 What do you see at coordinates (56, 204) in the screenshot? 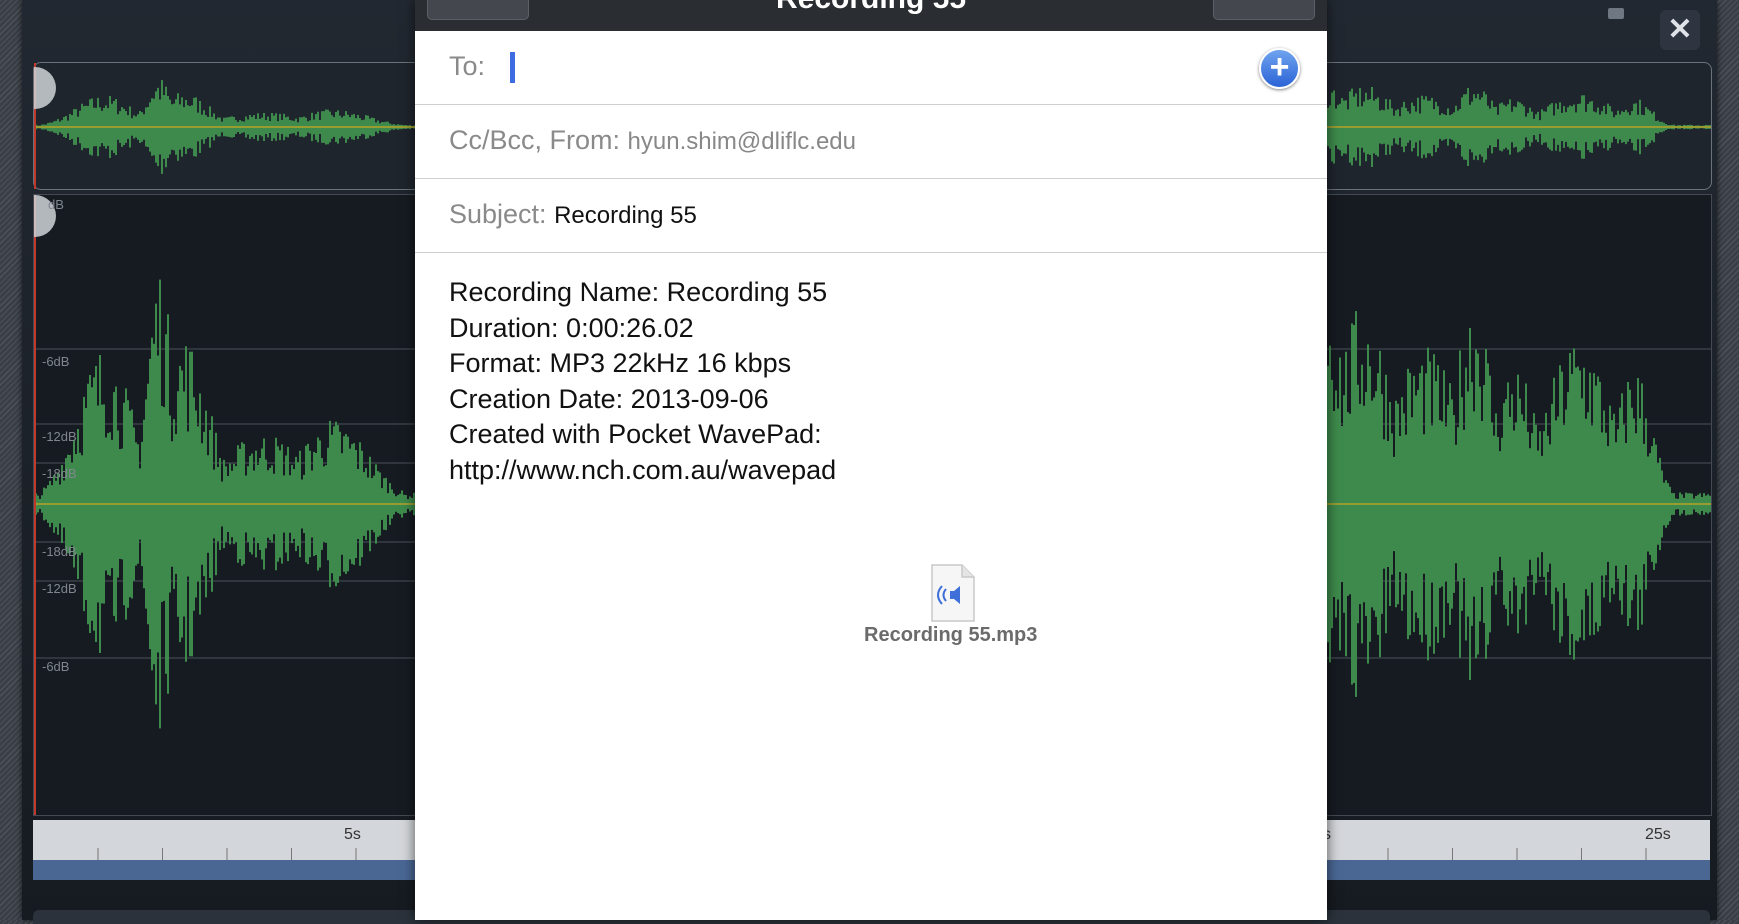
I see `db-label-top: dB` at bounding box center [56, 204].